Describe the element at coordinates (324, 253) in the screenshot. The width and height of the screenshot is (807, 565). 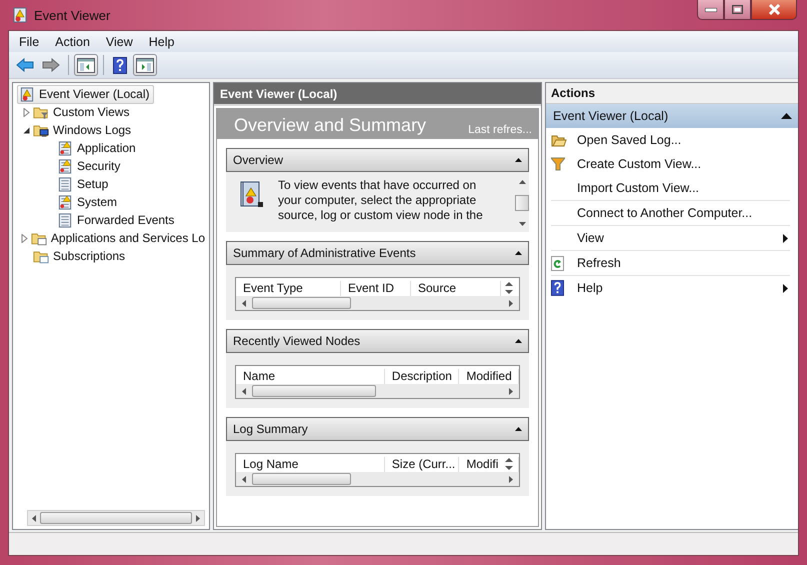
I see `section-title: Summary of Administrative Events` at that location.